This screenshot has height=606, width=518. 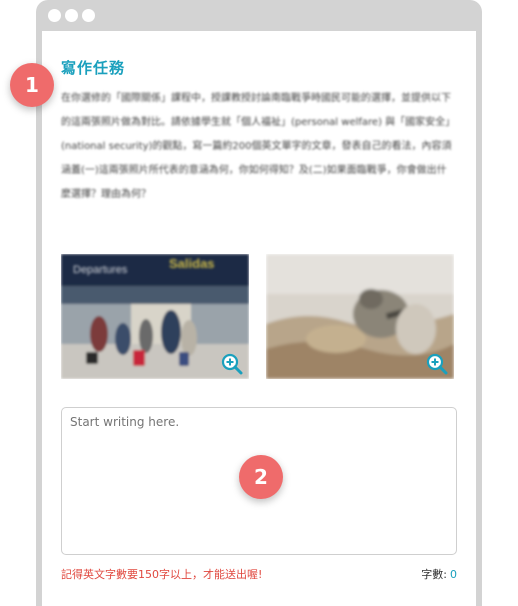 I want to click on word-count-hint: 記得英文字數要150字以上，才能送出喔!, so click(x=162, y=574).